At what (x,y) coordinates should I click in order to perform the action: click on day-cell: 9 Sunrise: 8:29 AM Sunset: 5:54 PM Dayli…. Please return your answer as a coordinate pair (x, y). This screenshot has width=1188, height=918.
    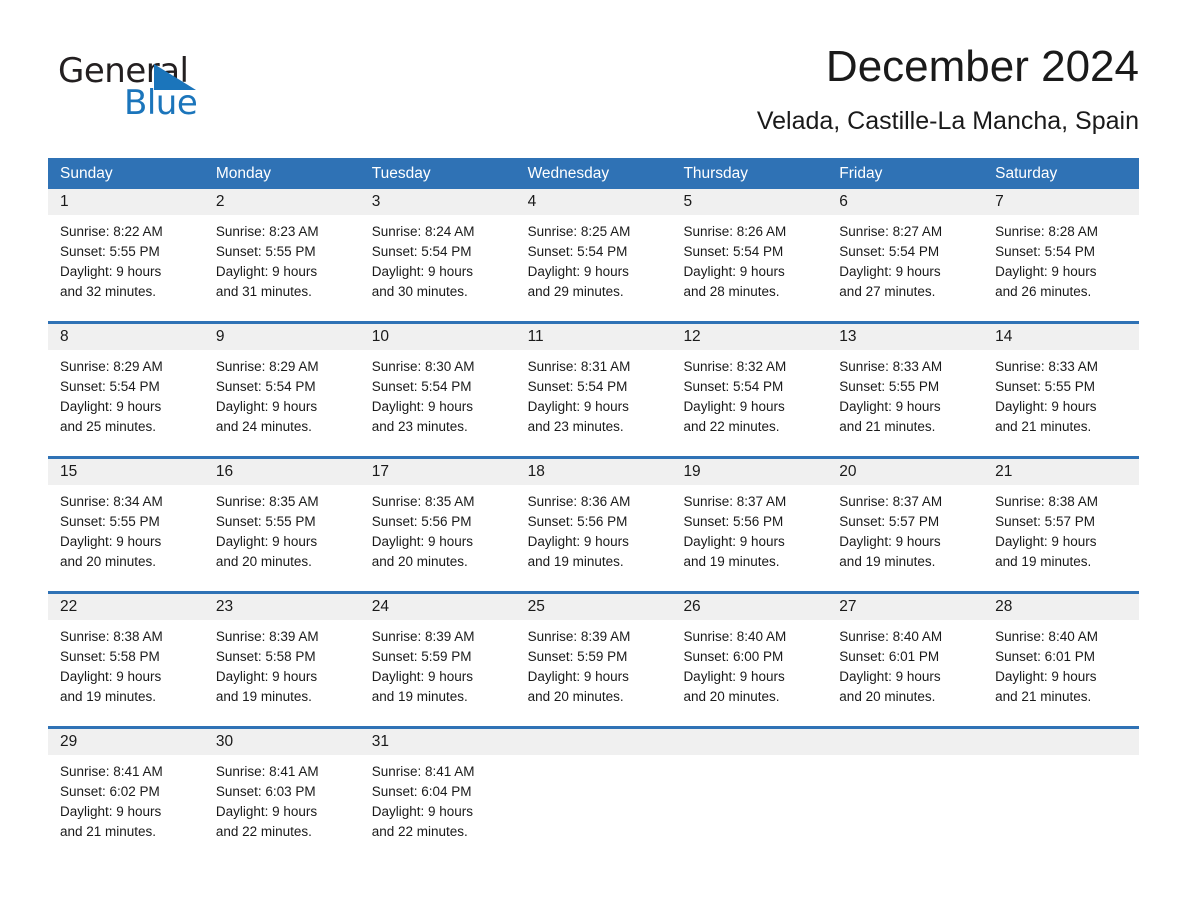
    Looking at the image, I should click on (281, 384).